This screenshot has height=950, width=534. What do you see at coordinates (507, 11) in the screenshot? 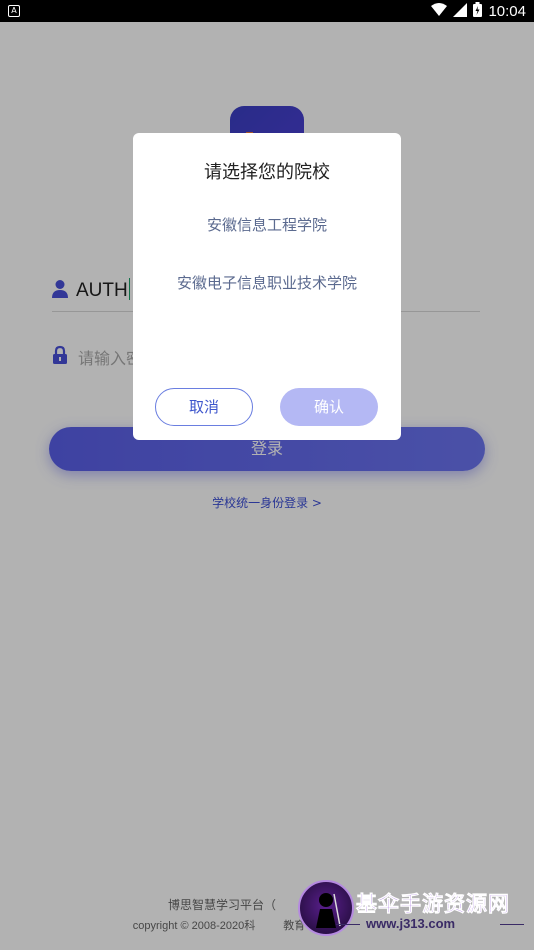
I see `clock: 10:04` at bounding box center [507, 11].